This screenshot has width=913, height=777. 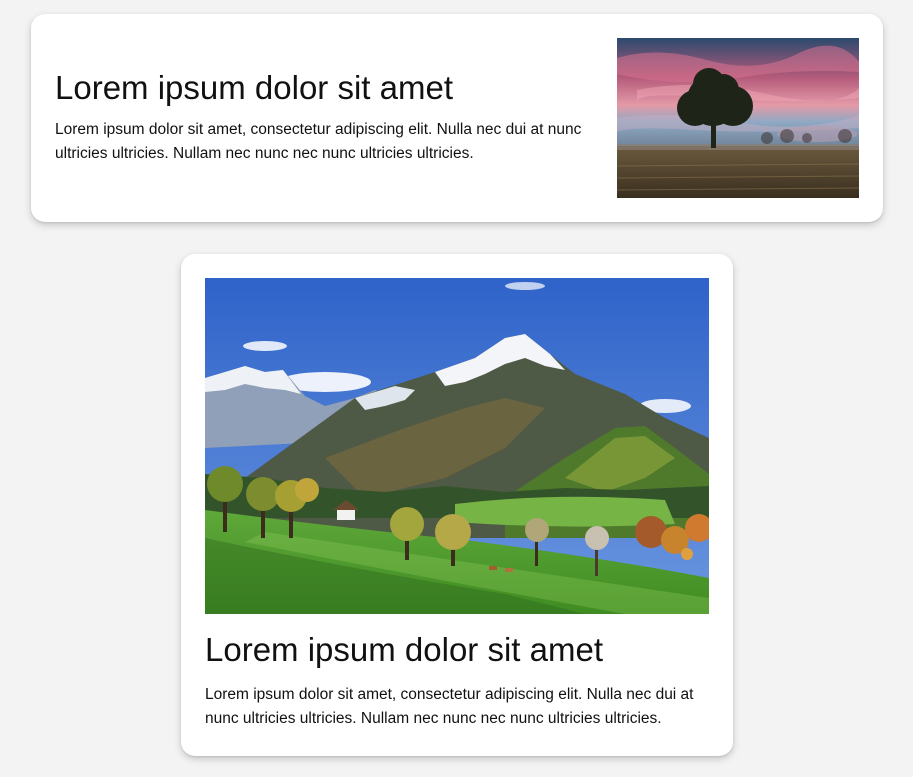 What do you see at coordinates (738, 118) in the screenshot?
I see `tree-sunset-image` at bounding box center [738, 118].